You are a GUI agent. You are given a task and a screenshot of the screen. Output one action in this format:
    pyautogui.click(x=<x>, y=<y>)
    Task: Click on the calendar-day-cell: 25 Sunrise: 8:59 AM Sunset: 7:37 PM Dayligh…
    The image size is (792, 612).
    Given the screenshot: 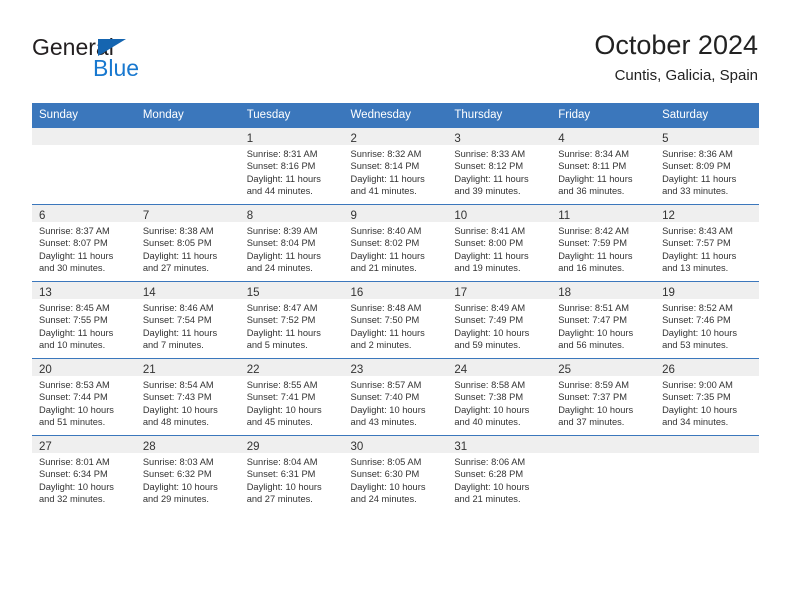 What is the action you would take?
    pyautogui.click(x=603, y=397)
    